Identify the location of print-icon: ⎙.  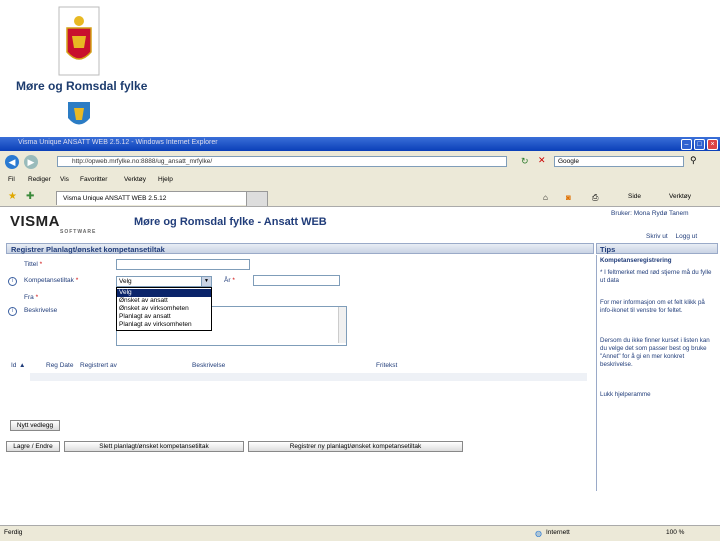
(595, 198).